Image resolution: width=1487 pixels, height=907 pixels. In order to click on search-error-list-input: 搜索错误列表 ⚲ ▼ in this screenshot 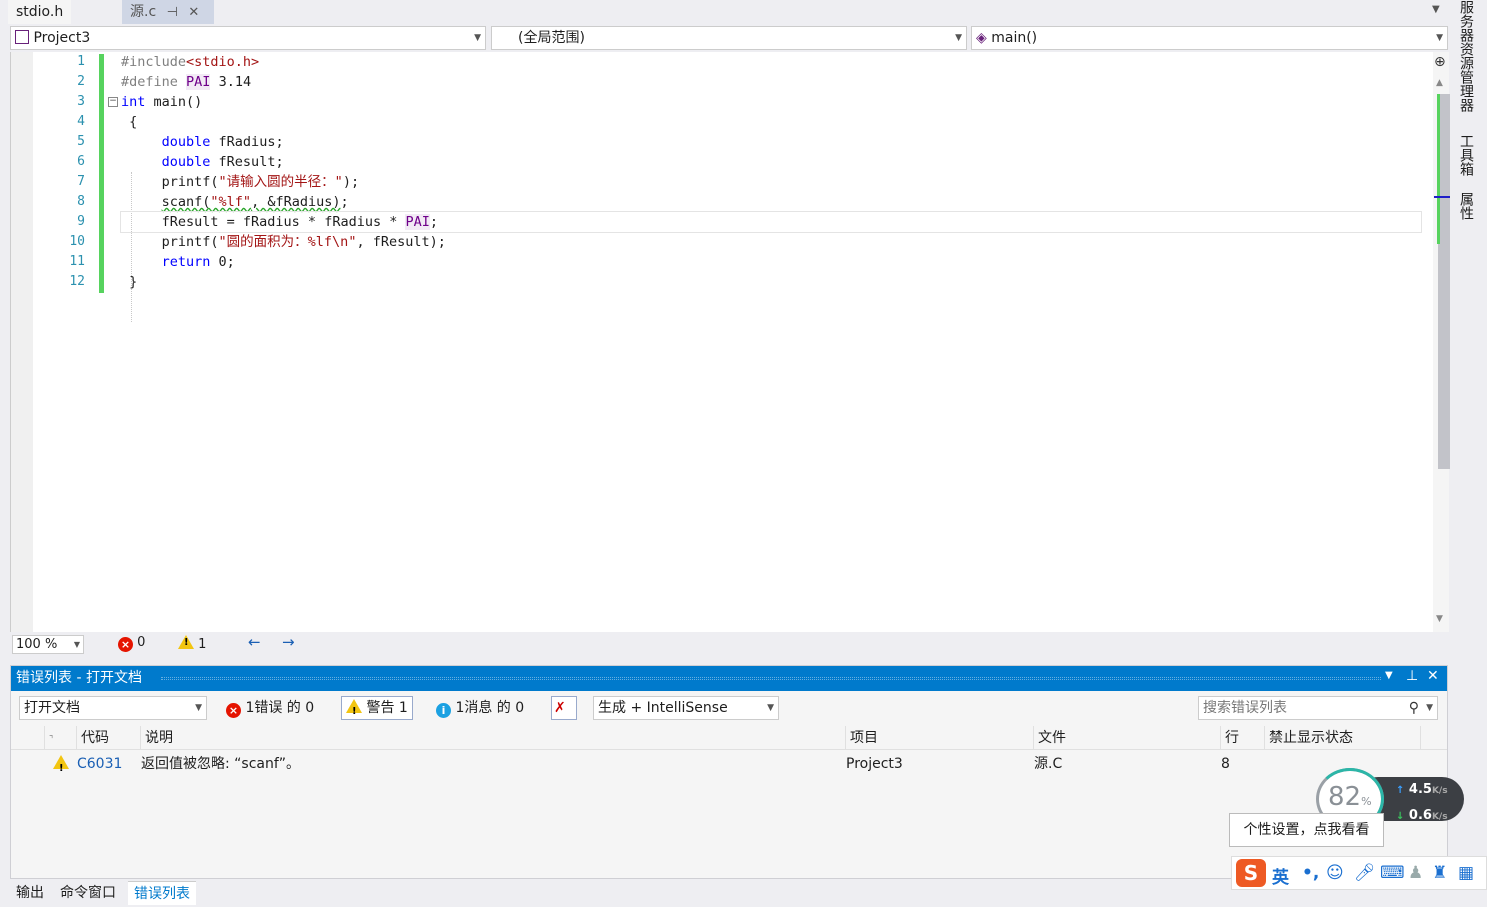, I will do `click(1318, 708)`.